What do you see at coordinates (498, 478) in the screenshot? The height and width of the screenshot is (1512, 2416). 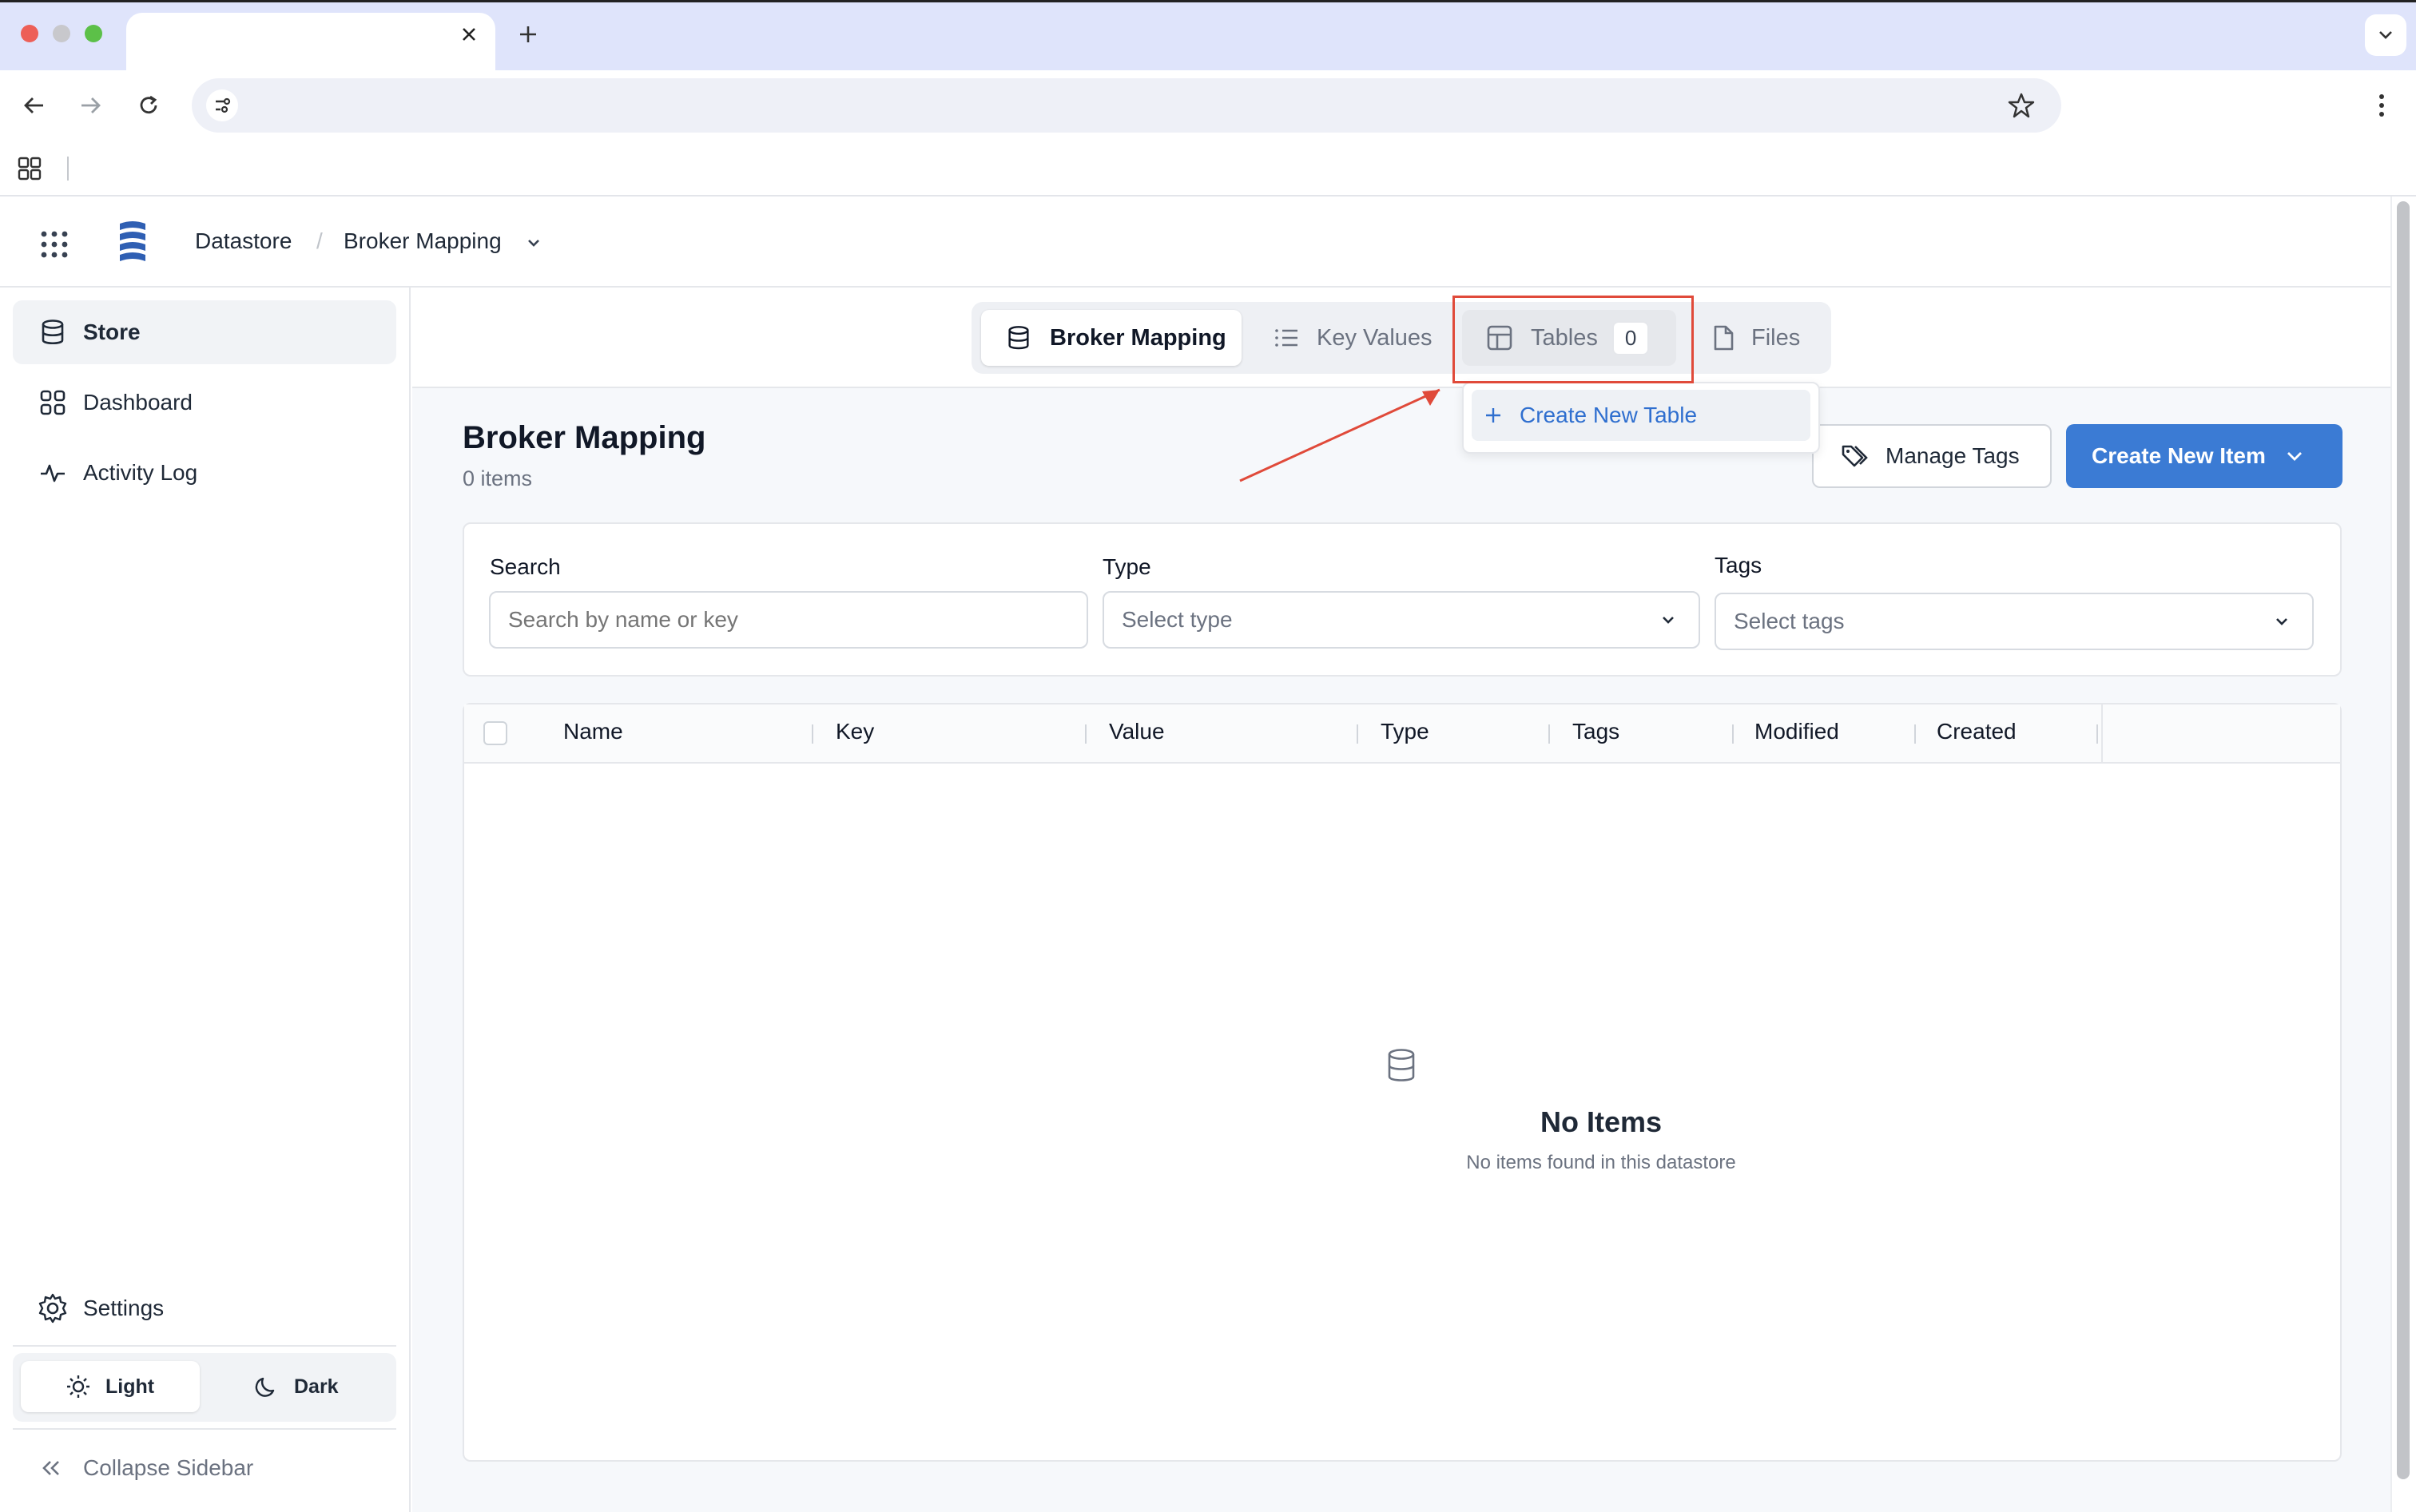 I see `item-count: 0 items` at bounding box center [498, 478].